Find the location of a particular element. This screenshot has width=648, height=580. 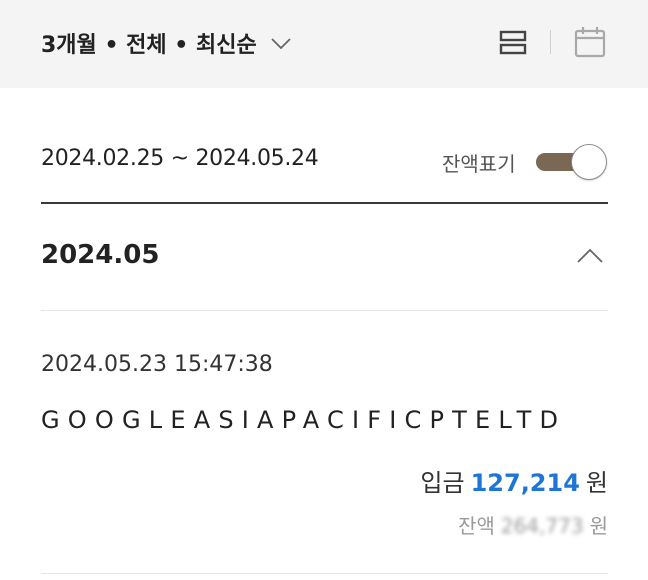

transaction-divider is located at coordinates (324, 573).